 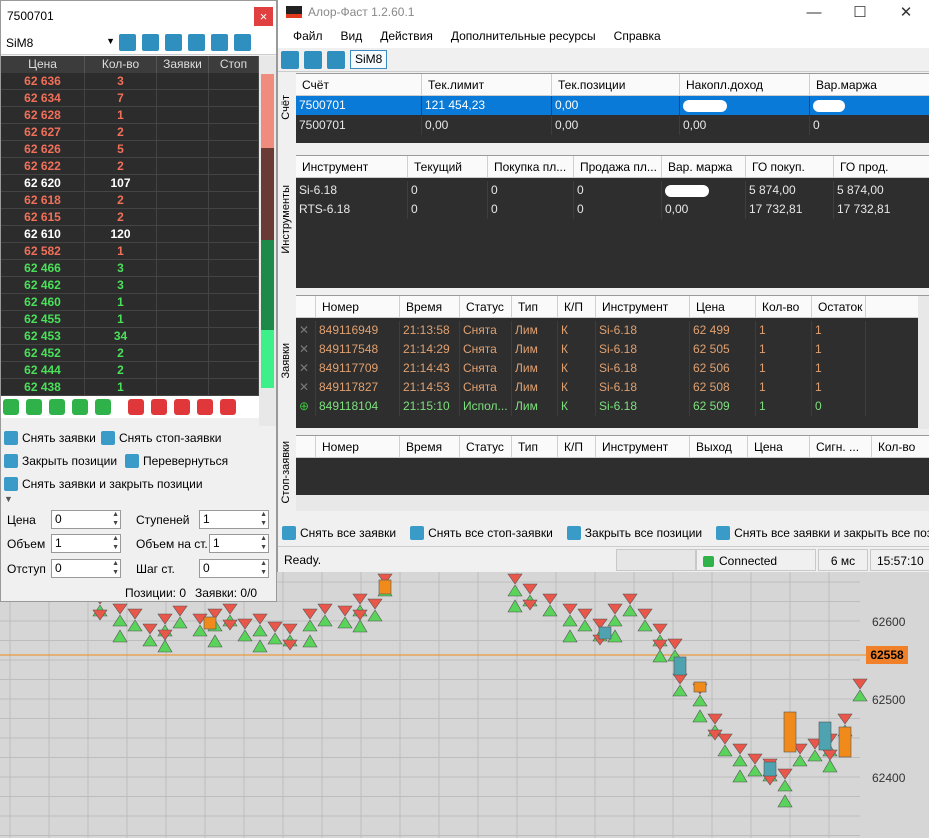 What do you see at coordinates (336, 59) in the screenshot?
I see `chart-icon` at bounding box center [336, 59].